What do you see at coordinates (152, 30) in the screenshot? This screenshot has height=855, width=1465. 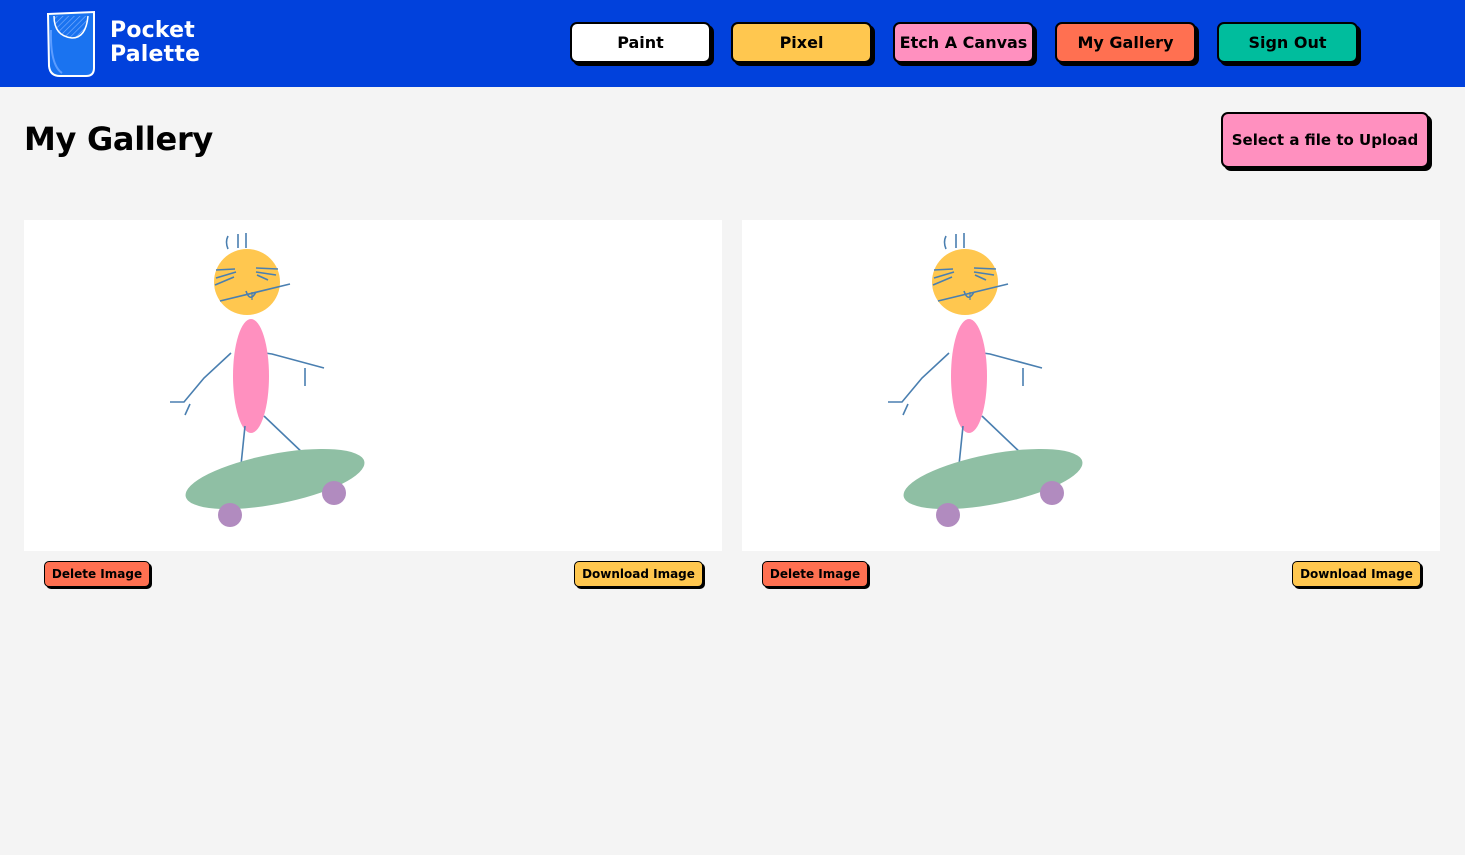 I see `brand-name-line1: Pocket` at bounding box center [152, 30].